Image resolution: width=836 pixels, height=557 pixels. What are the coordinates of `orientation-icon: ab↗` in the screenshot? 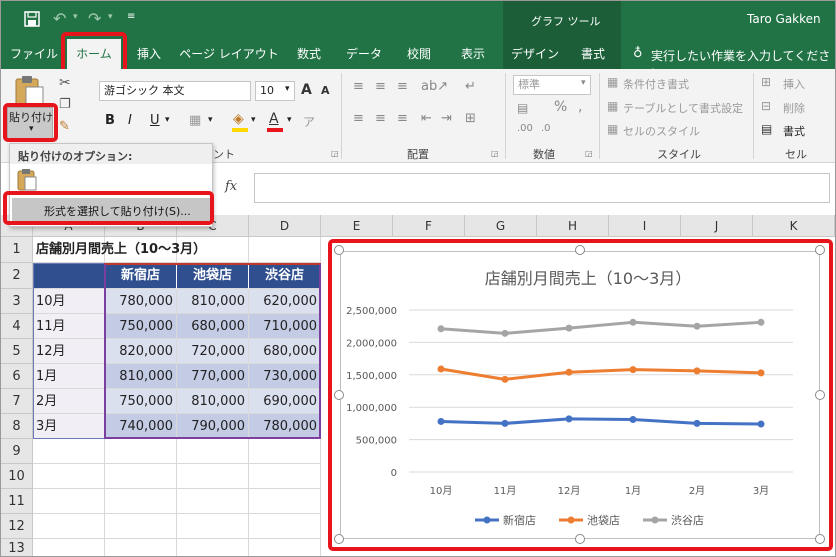 It's located at (434, 86).